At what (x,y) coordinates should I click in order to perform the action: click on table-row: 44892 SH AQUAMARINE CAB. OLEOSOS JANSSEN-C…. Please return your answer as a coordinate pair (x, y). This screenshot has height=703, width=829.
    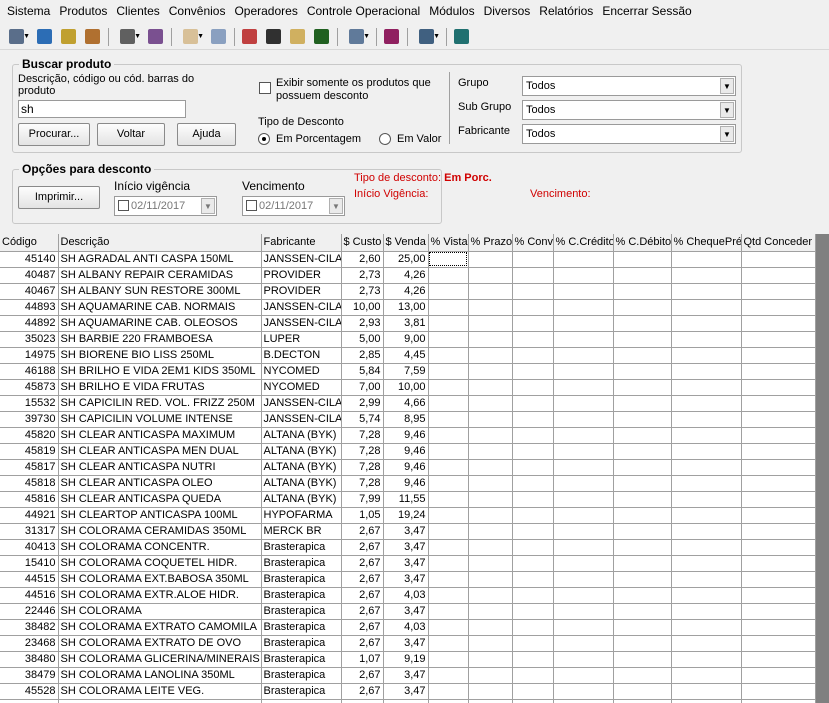
    Looking at the image, I should click on (408, 323).